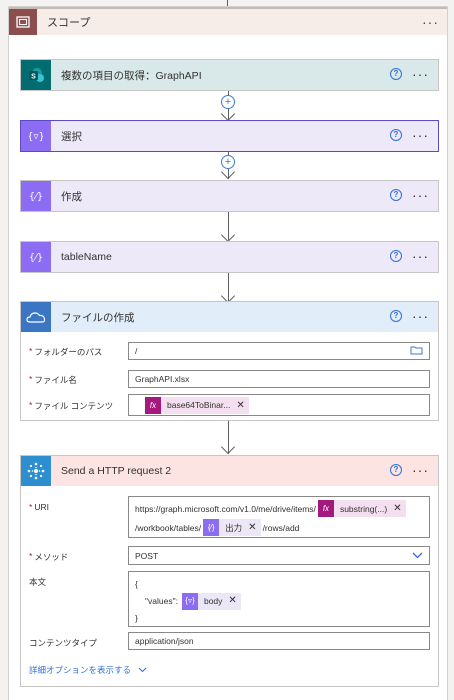  I want to click on content-type-input: application/json, so click(279, 641).